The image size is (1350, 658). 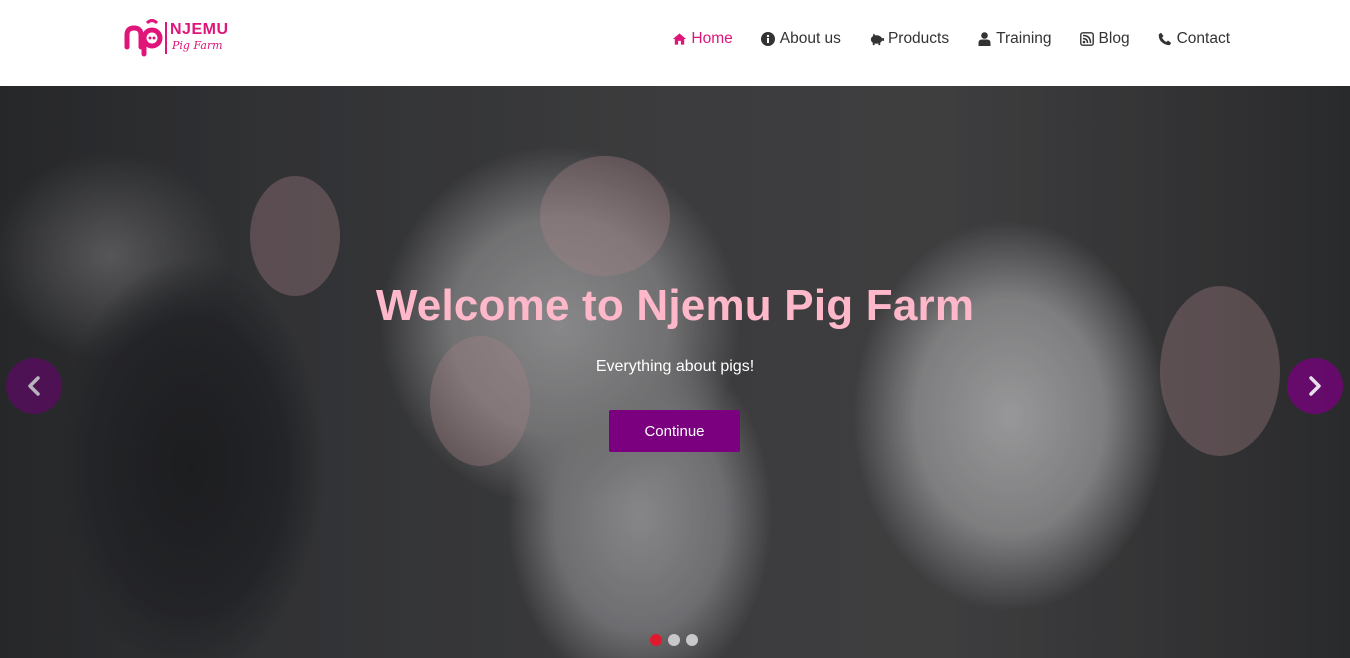 I want to click on nav-label-blog: Blog, so click(x=1114, y=38).